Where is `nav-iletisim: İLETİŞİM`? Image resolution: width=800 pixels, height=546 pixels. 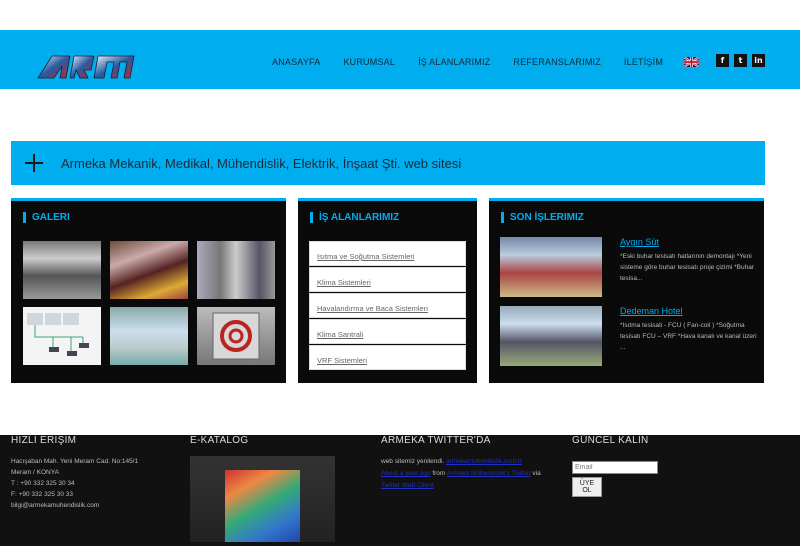
nav-iletisim: İLETİŞİM is located at coordinates (643, 62).